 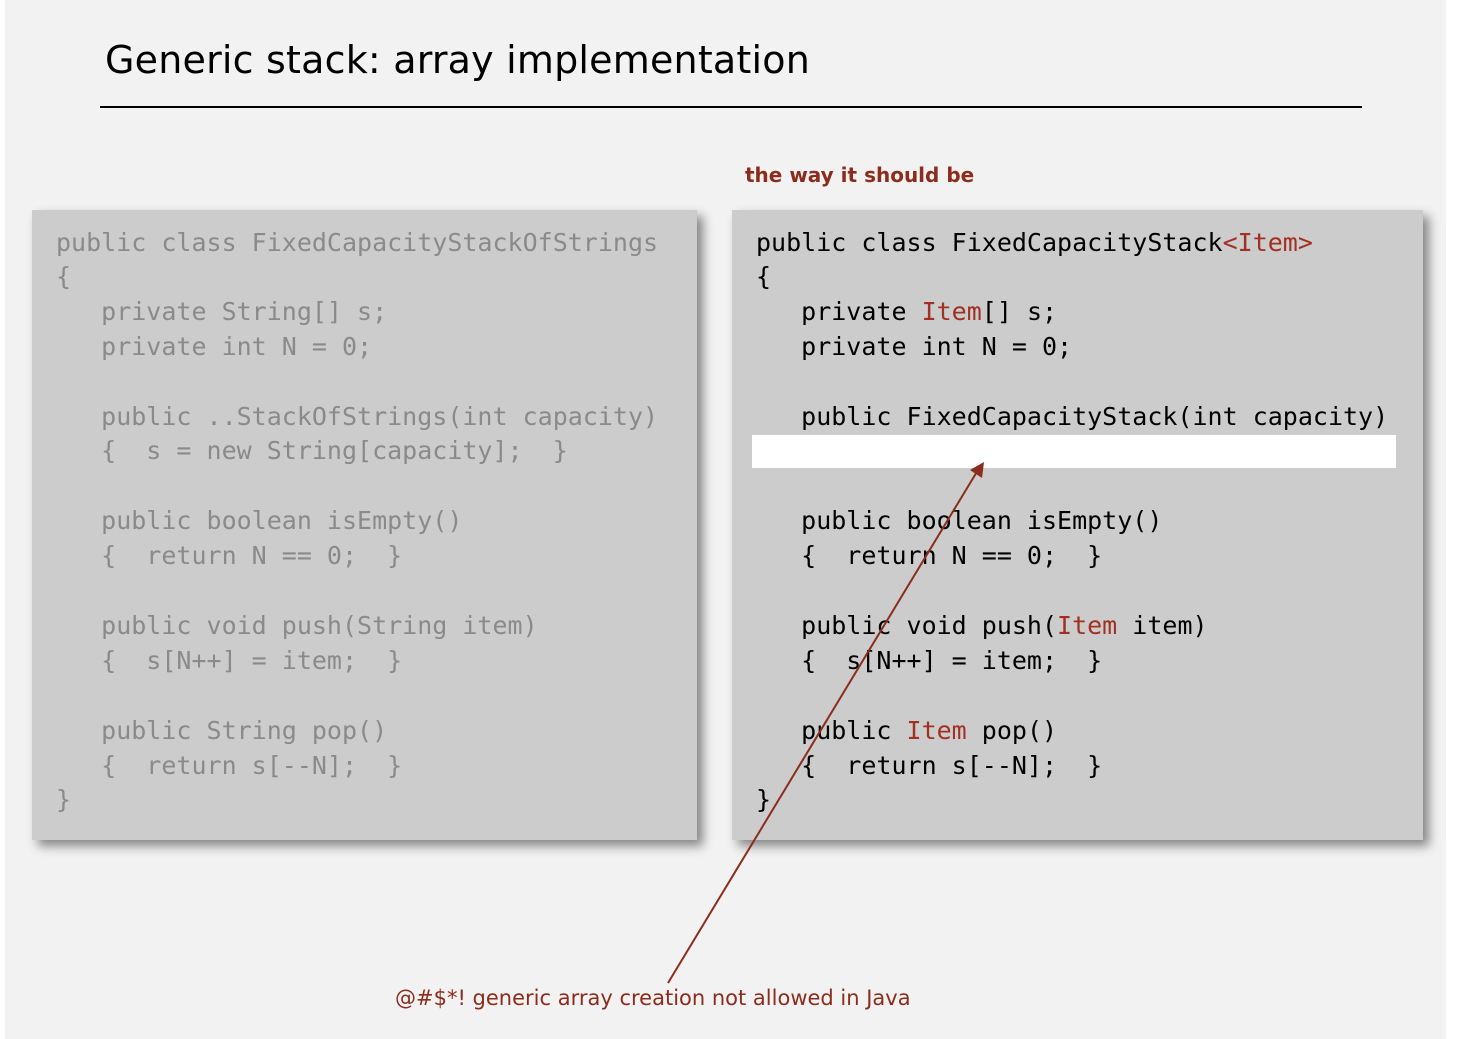 I want to click on annotation-arrow, so click(x=825, y=723).